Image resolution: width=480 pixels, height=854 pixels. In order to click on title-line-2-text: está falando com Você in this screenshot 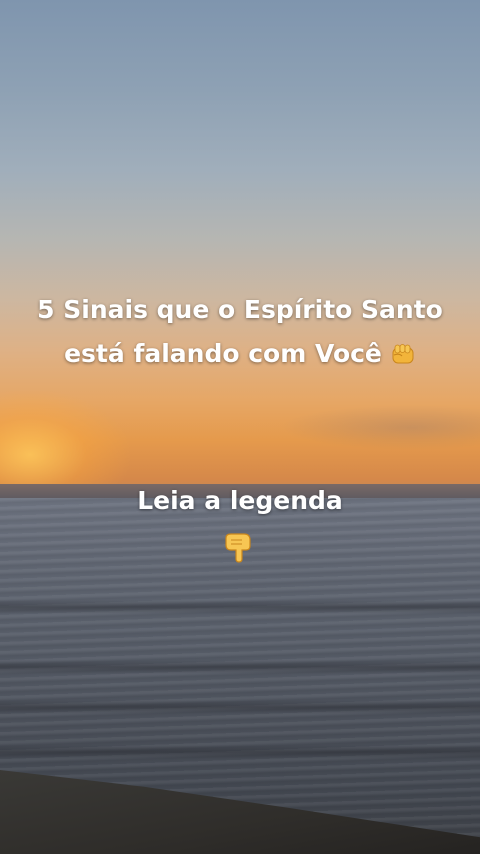, I will do `click(223, 353)`.